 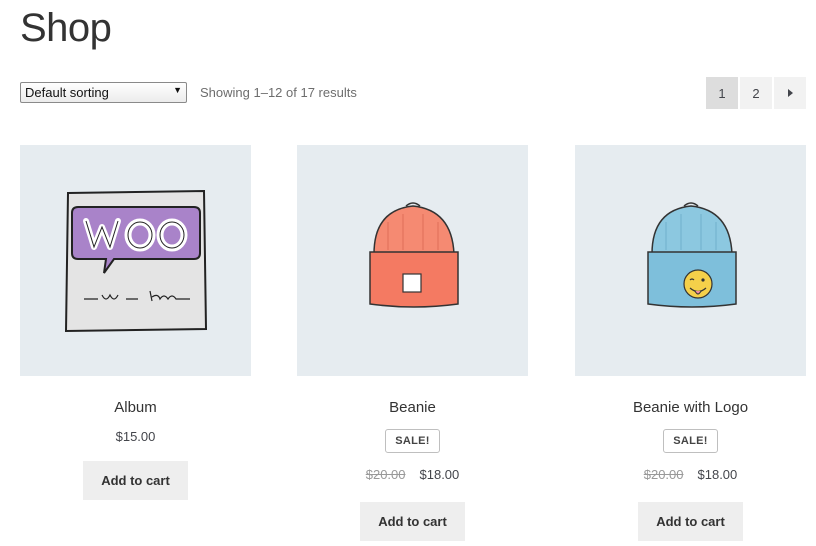 What do you see at coordinates (278, 92) in the screenshot?
I see `result-count: Showing 1–12 of 17 results` at bounding box center [278, 92].